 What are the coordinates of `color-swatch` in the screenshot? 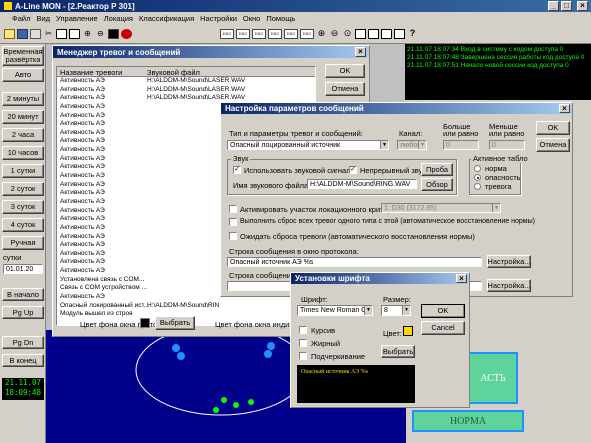 It's located at (408, 331).